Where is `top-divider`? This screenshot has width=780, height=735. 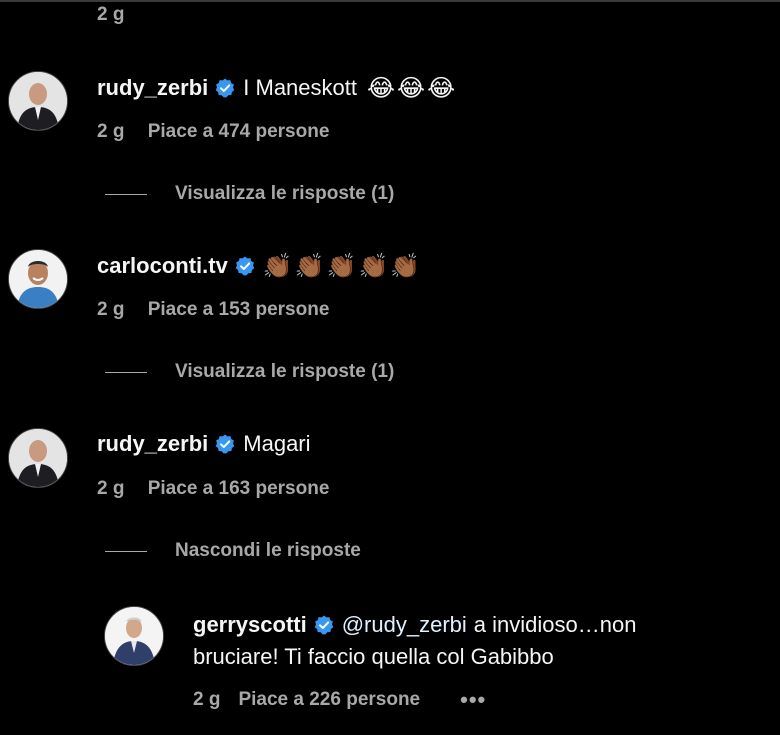 top-divider is located at coordinates (390, 1).